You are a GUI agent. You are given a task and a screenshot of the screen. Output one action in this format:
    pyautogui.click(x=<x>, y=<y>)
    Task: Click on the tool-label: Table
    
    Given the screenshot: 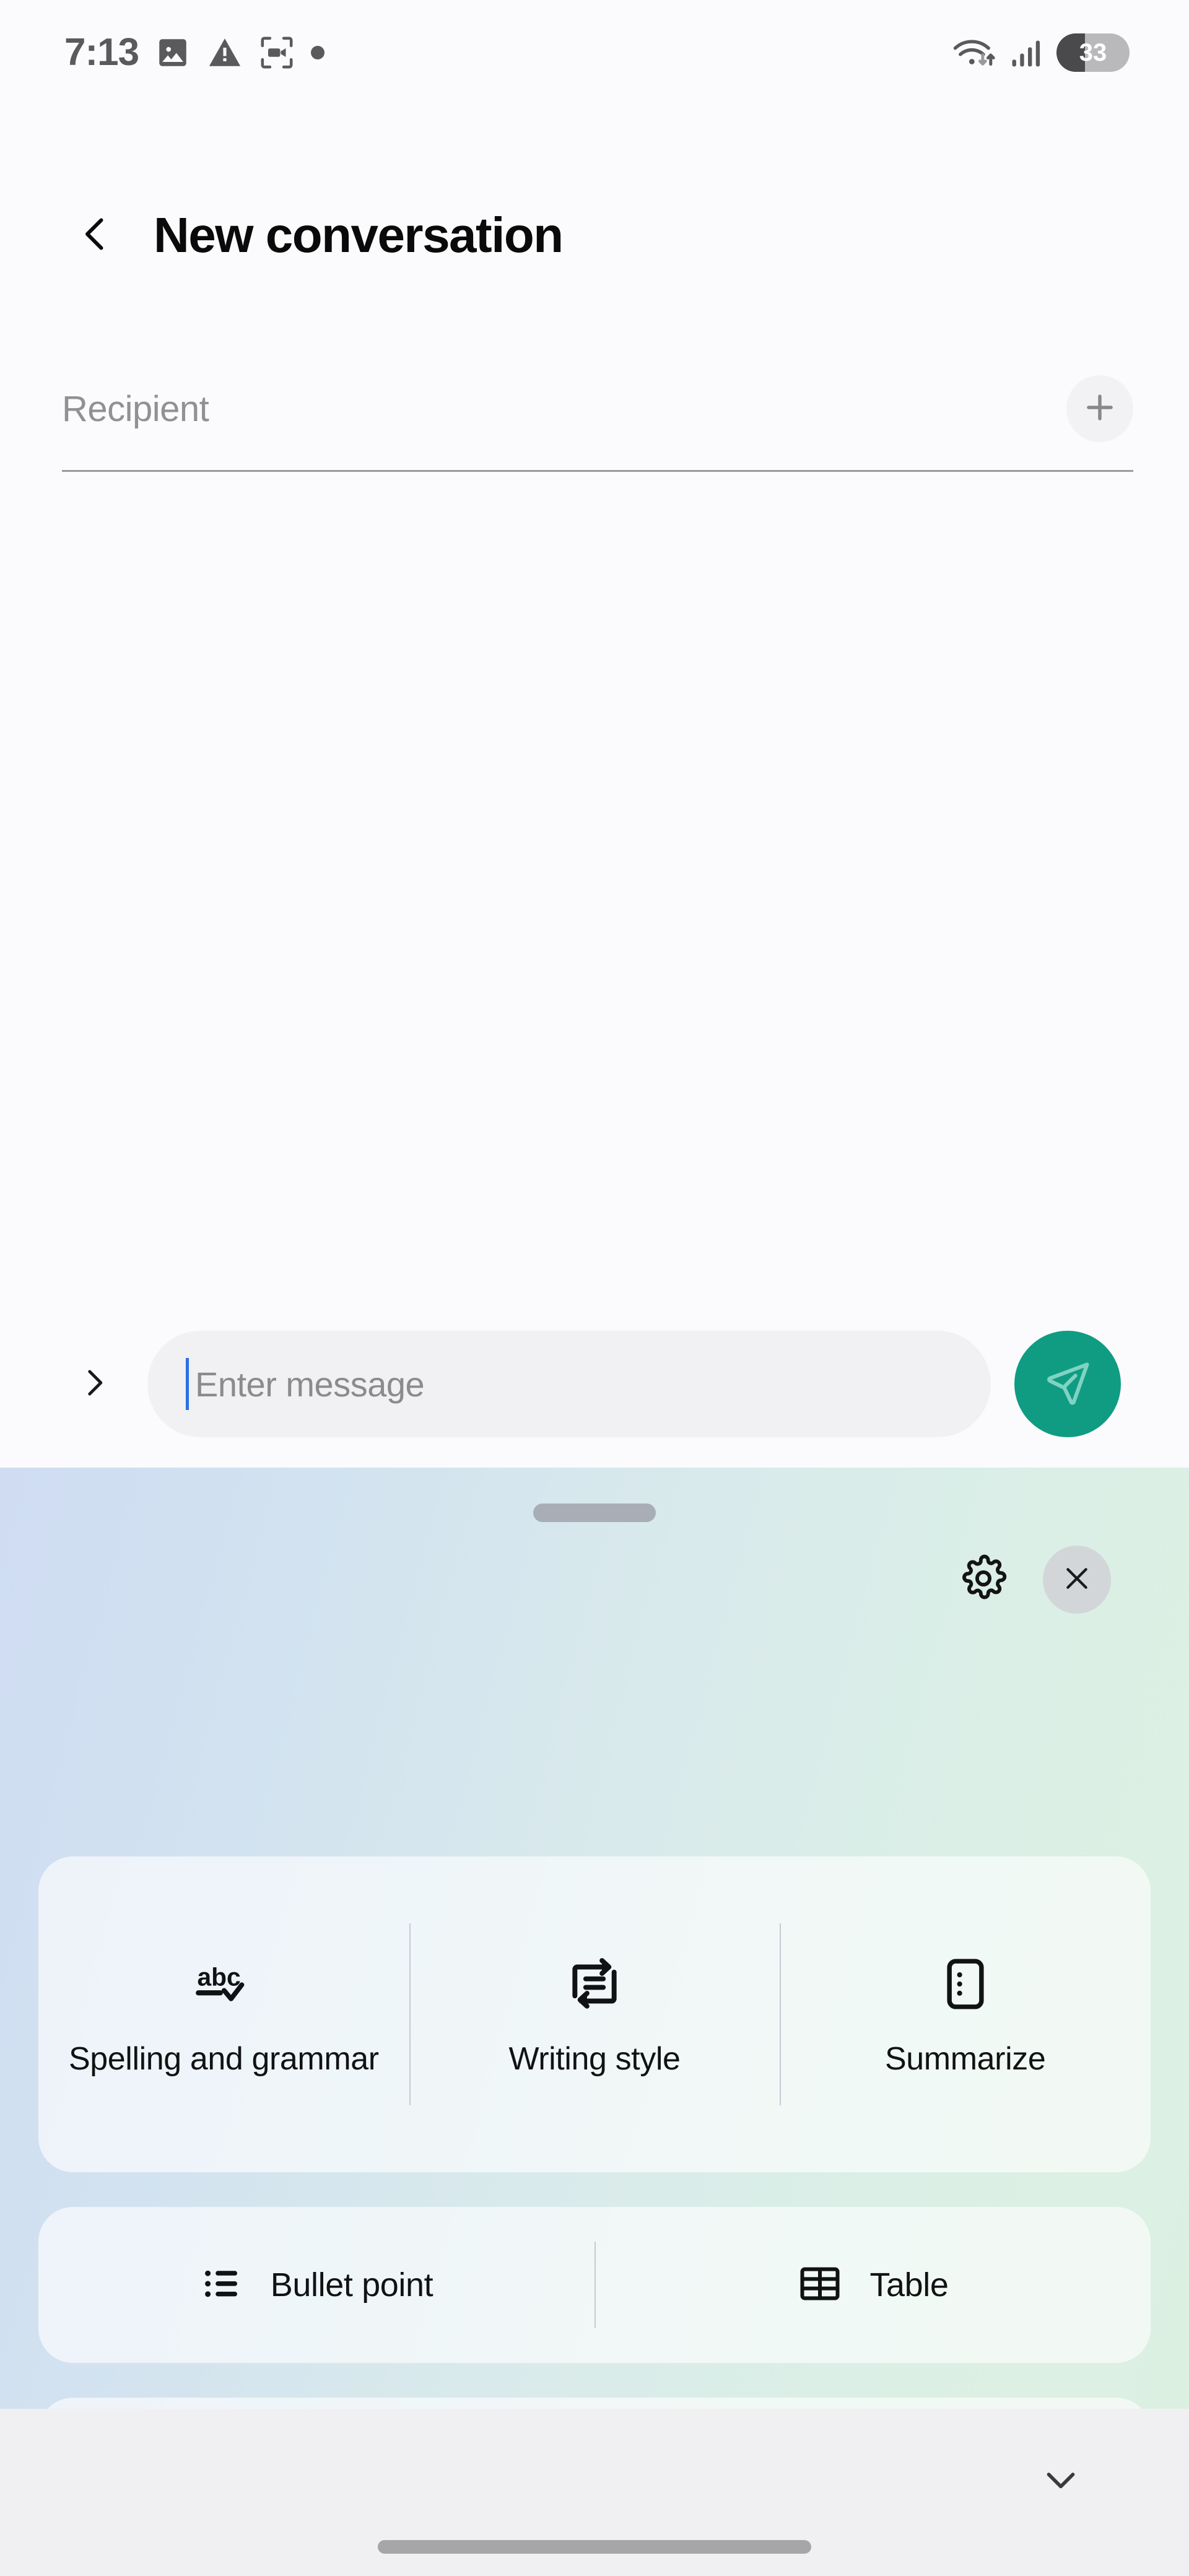 What is the action you would take?
    pyautogui.click(x=909, y=2285)
    